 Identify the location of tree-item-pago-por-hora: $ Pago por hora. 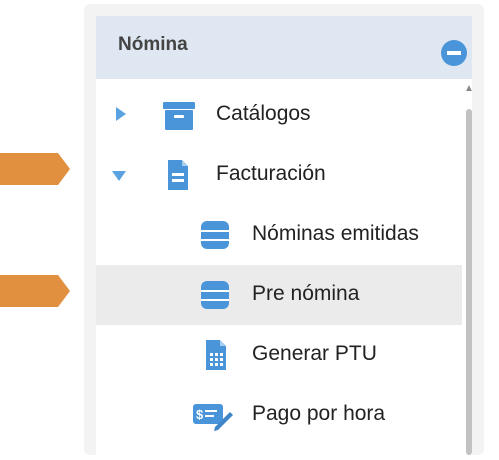
(279, 415).